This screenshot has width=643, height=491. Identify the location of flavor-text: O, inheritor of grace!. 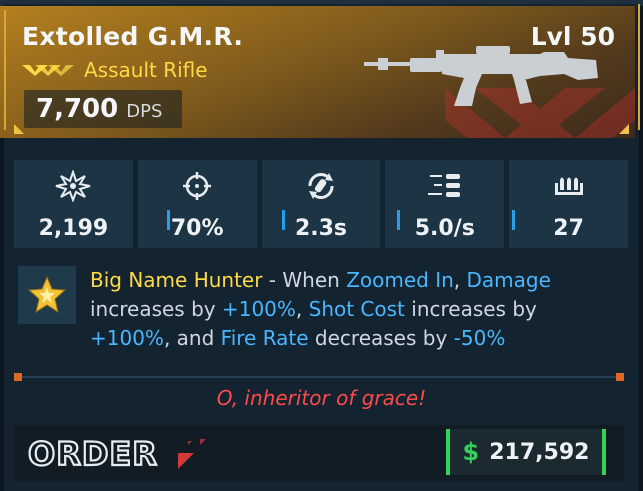
(321, 398).